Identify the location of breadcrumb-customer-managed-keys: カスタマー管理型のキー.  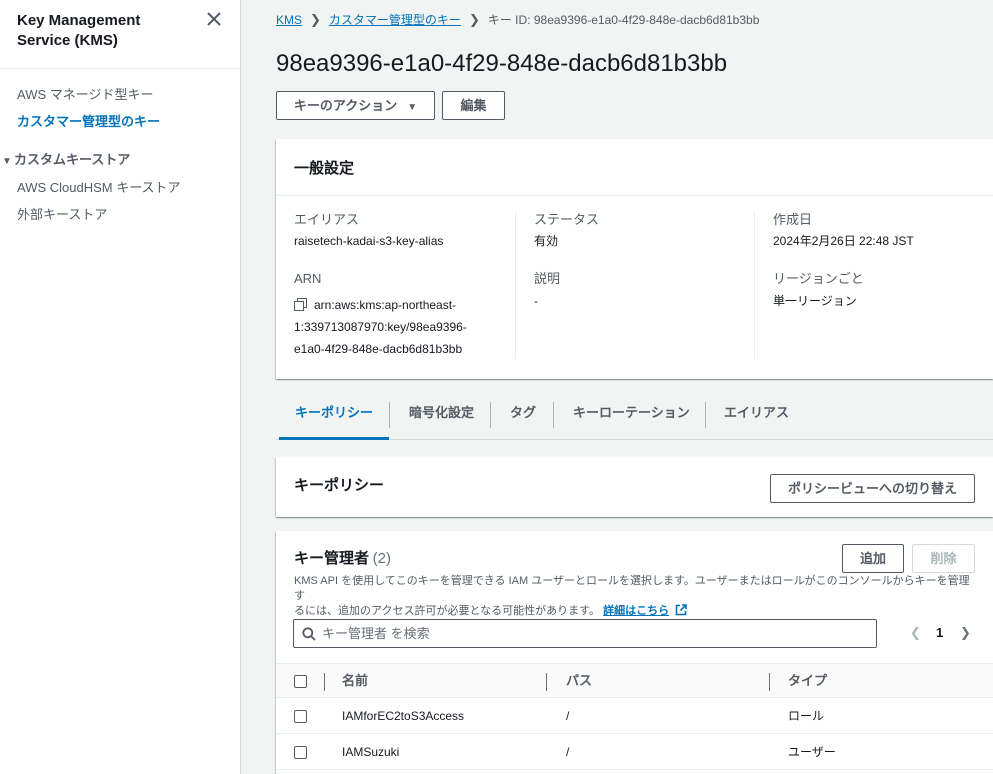
(395, 20).